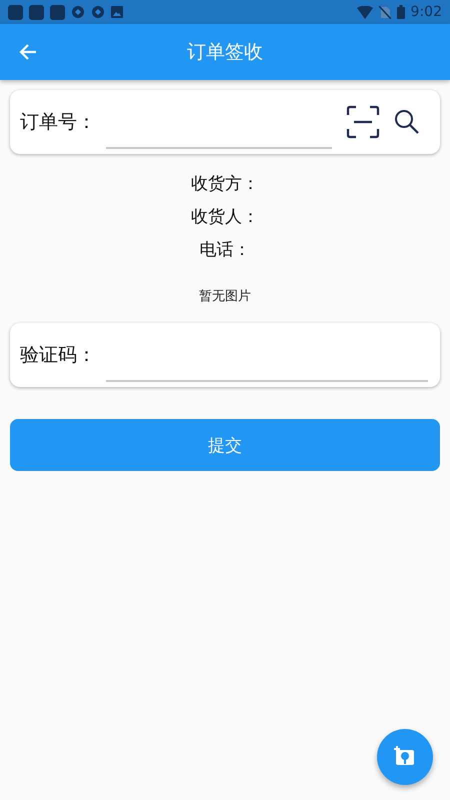  I want to click on clock-time: 9:02, so click(426, 12).